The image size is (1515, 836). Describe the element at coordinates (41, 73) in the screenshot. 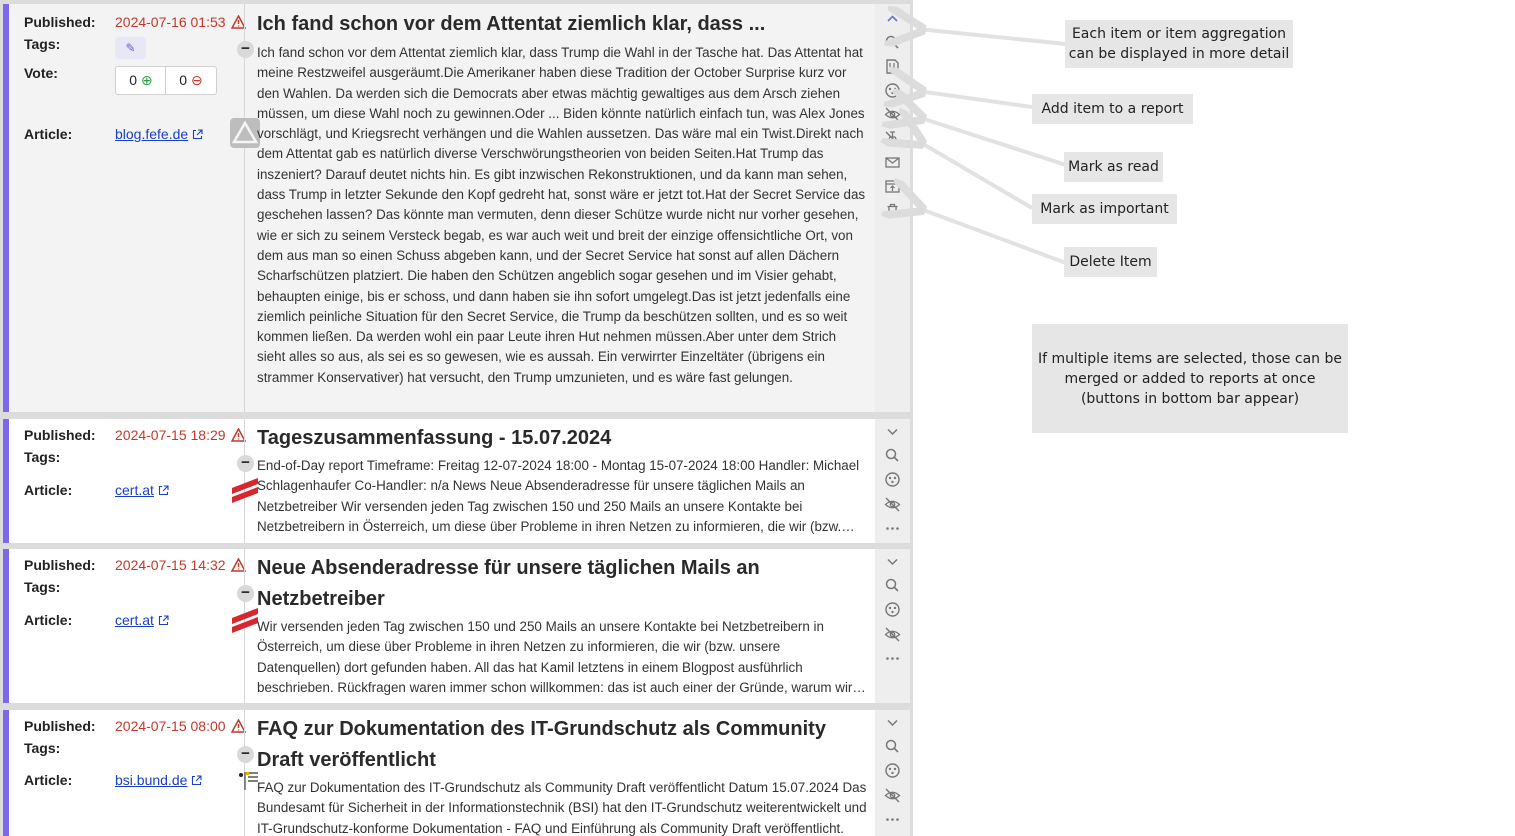

I see `vote-label: Vote:` at that location.